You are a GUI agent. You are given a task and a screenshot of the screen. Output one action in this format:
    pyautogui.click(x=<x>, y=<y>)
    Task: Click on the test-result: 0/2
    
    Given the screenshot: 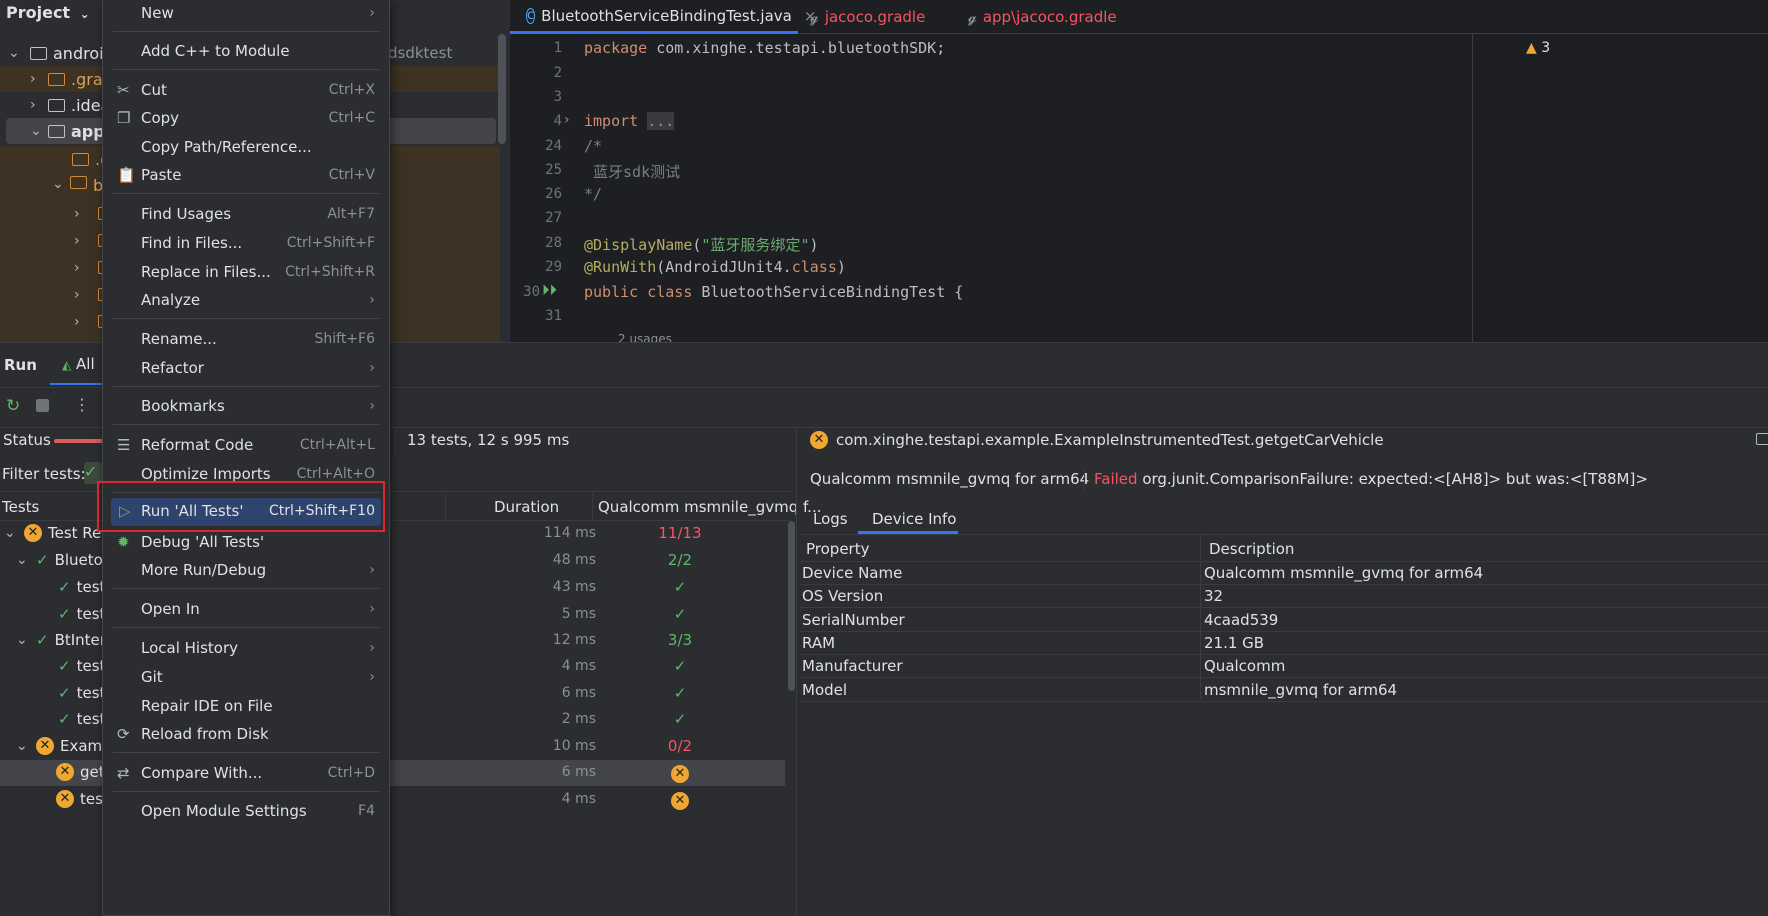 What is the action you would take?
    pyautogui.click(x=680, y=746)
    